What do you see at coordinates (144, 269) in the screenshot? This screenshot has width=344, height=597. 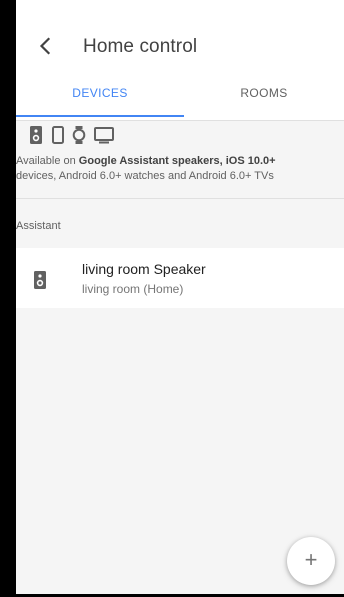 I see `device-name: living room Speaker` at bounding box center [144, 269].